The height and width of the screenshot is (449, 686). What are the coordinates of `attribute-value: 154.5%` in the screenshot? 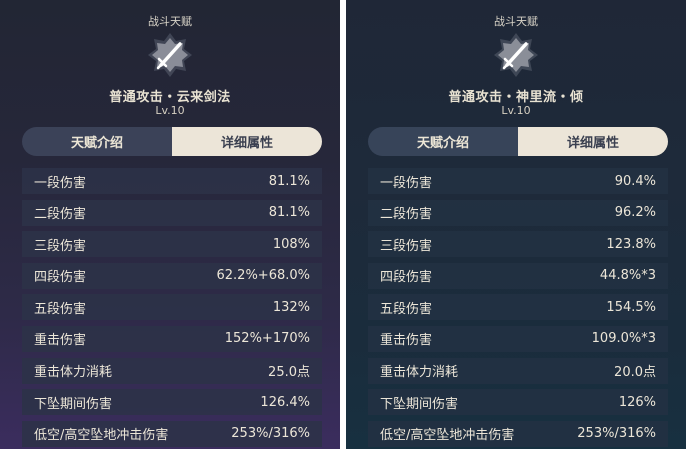 It's located at (631, 307).